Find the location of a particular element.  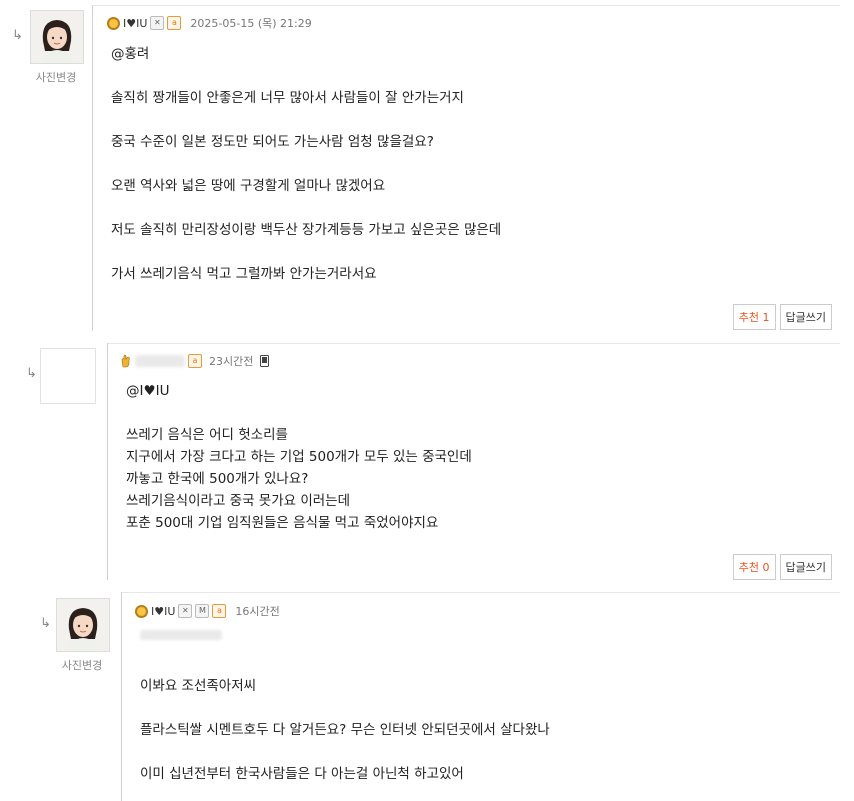

comment-date: 16시간전 is located at coordinates (257, 611).